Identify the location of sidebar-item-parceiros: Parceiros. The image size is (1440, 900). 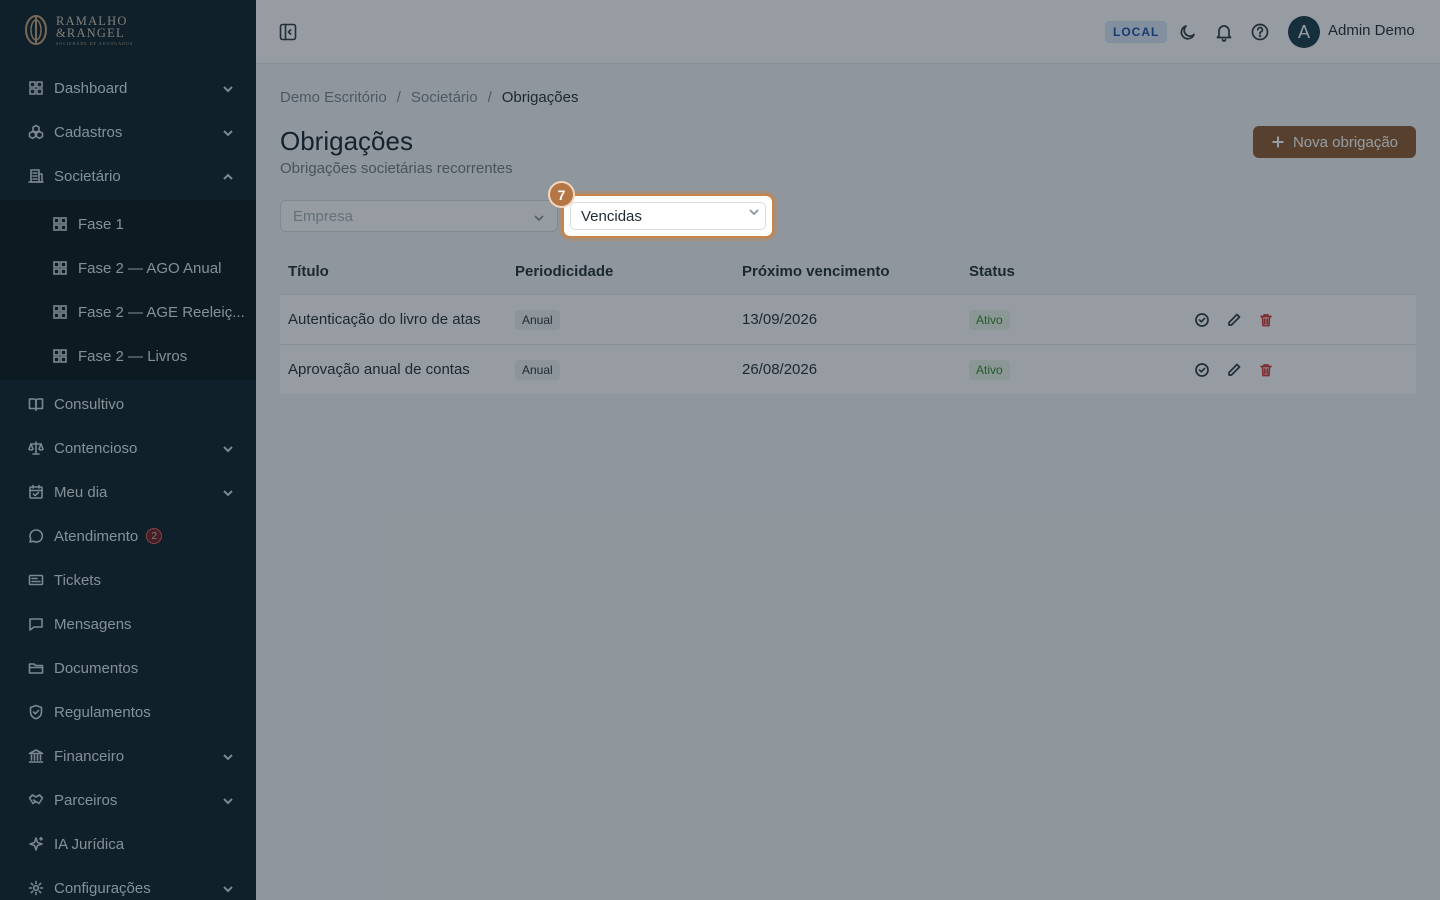
(128, 800).